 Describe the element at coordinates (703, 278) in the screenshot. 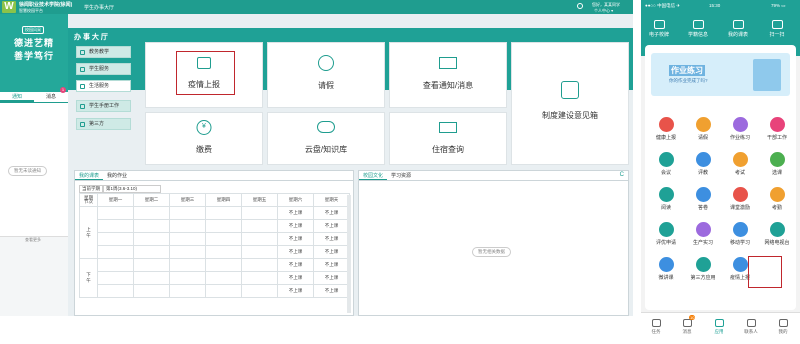

I see `app-label: 第三方应用` at that location.